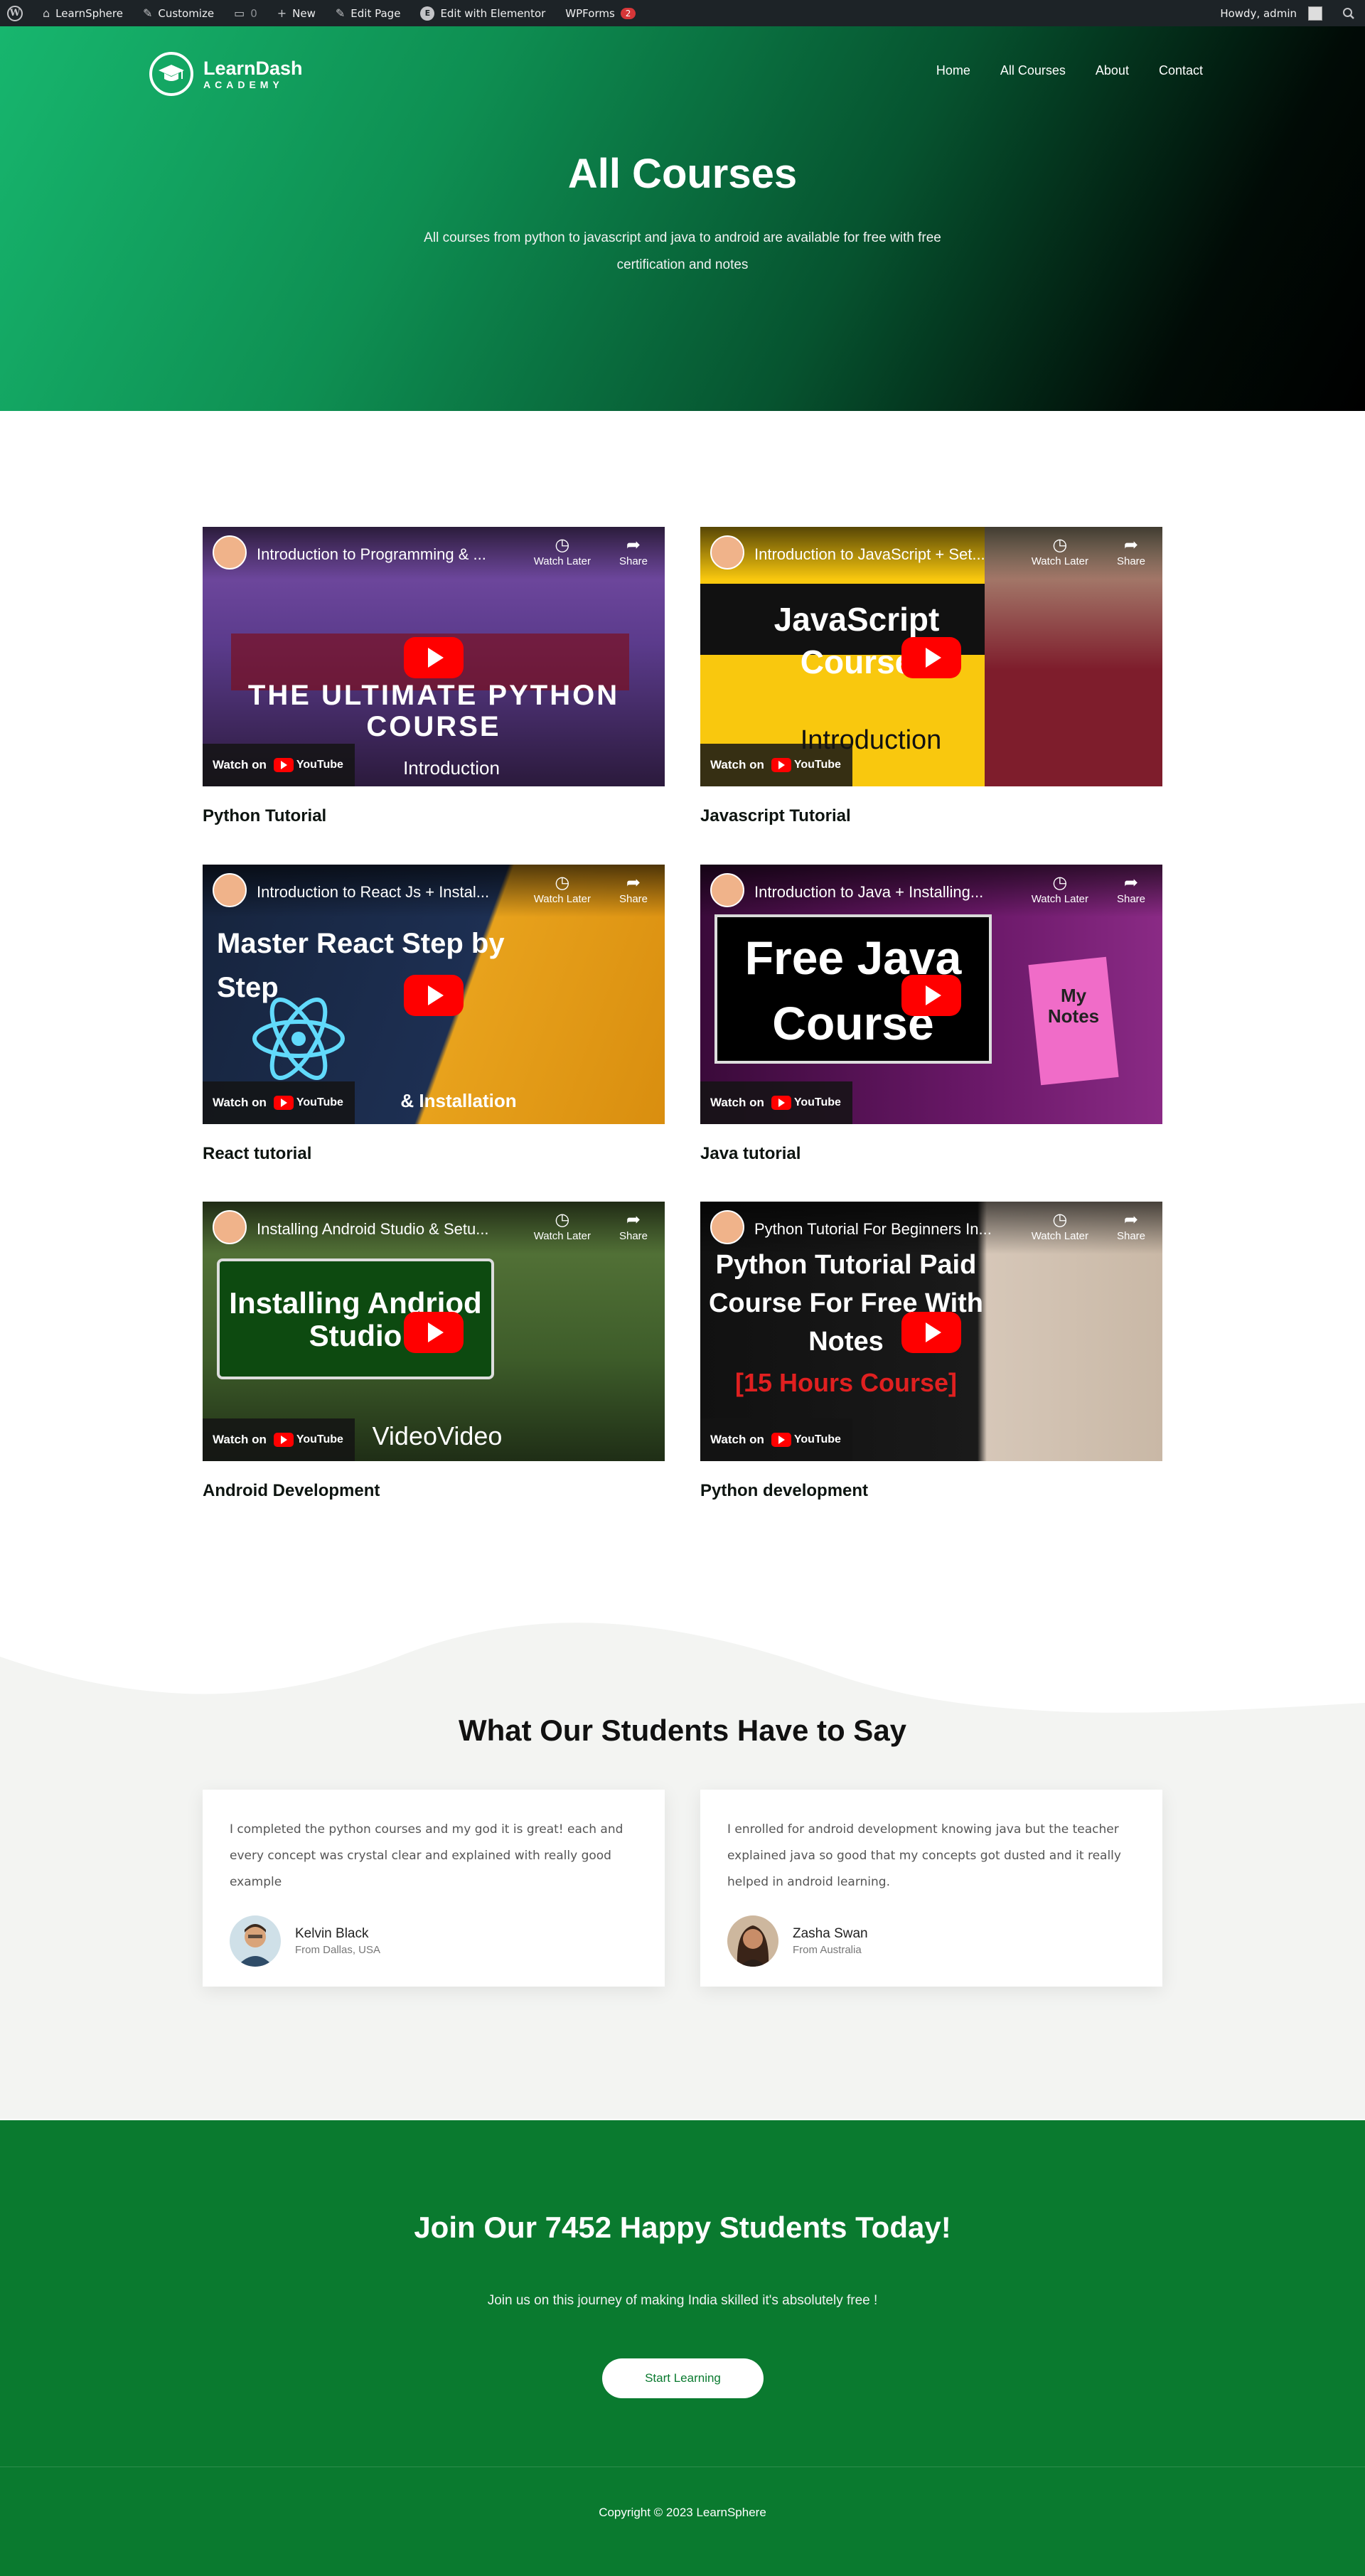 The image size is (1365, 2576). What do you see at coordinates (297, 13) in the screenshot?
I see `admin-new: + New` at bounding box center [297, 13].